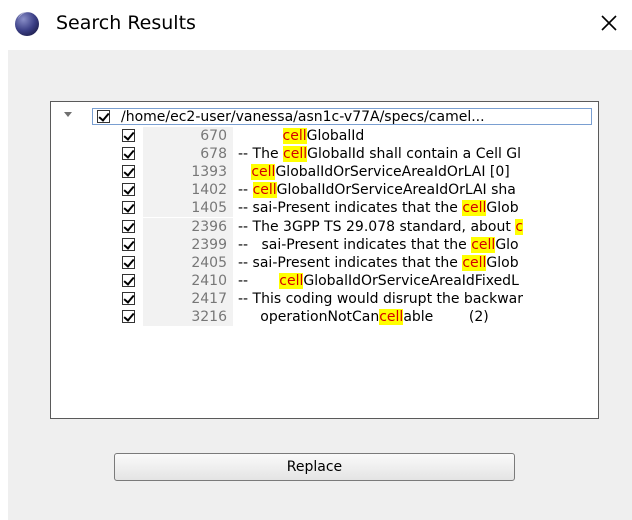 The image size is (632, 520). I want to click on chevron-down-icon, so click(68, 114).